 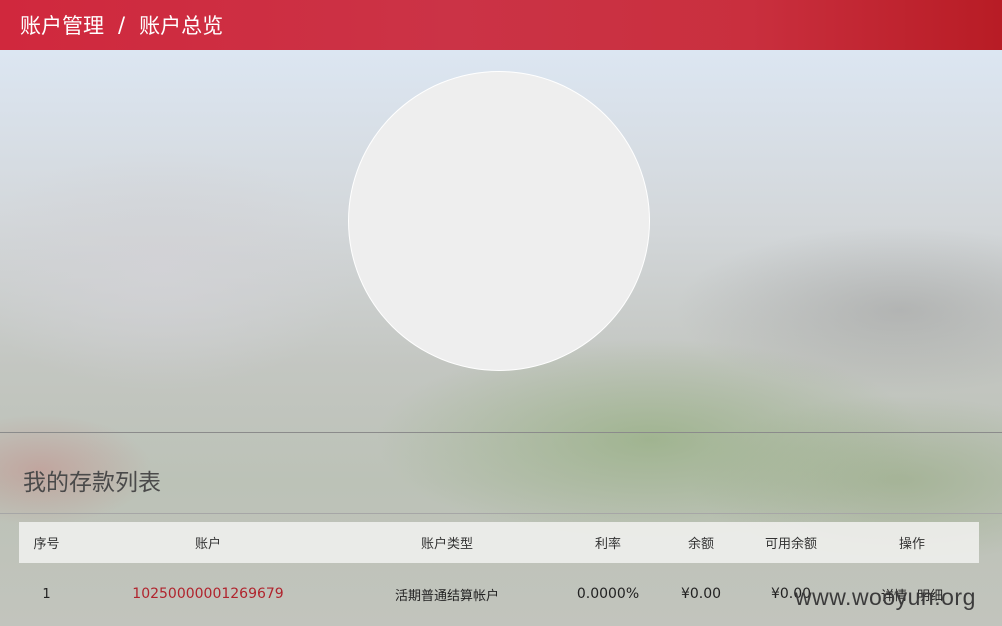 I want to click on breadcrumb-current: 账户总览, so click(x=181, y=26).